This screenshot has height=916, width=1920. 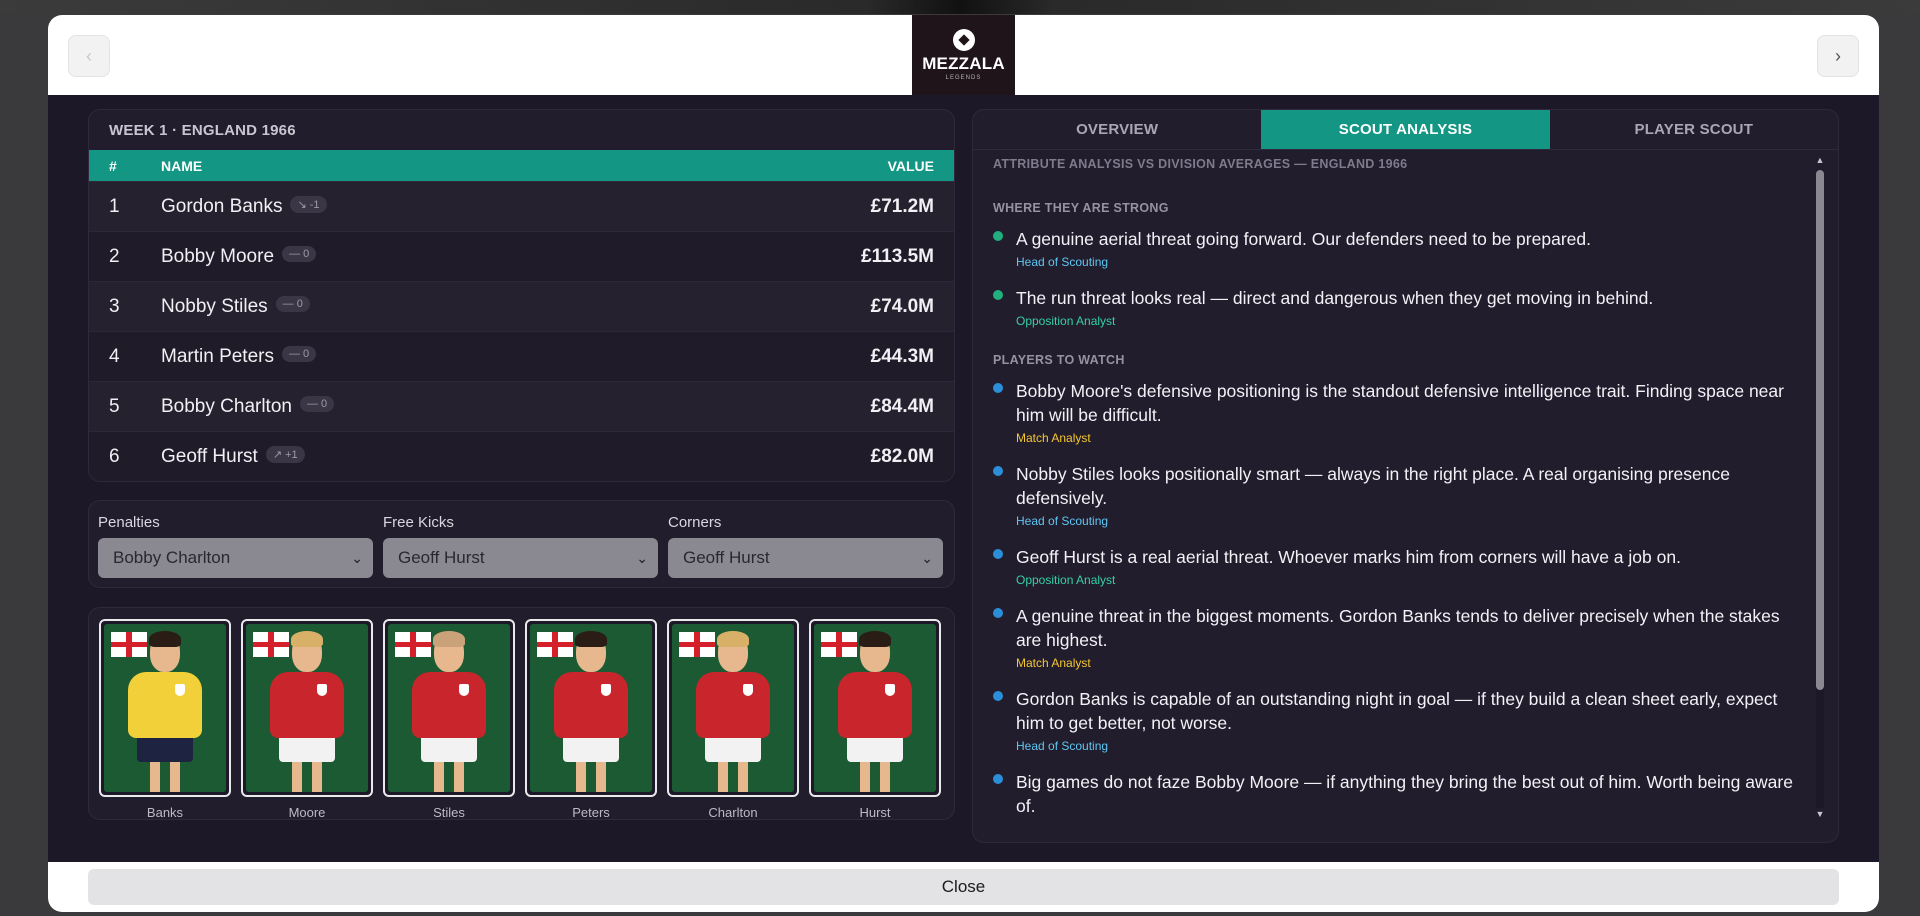 I want to click on scroll-down-icon: ▼, so click(x=1820, y=814).